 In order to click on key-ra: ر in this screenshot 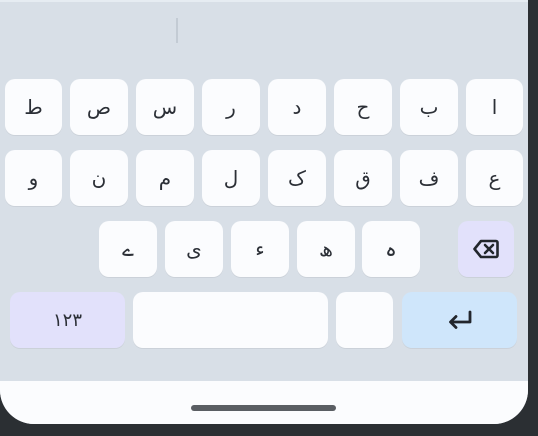, I will do `click(231, 107)`.